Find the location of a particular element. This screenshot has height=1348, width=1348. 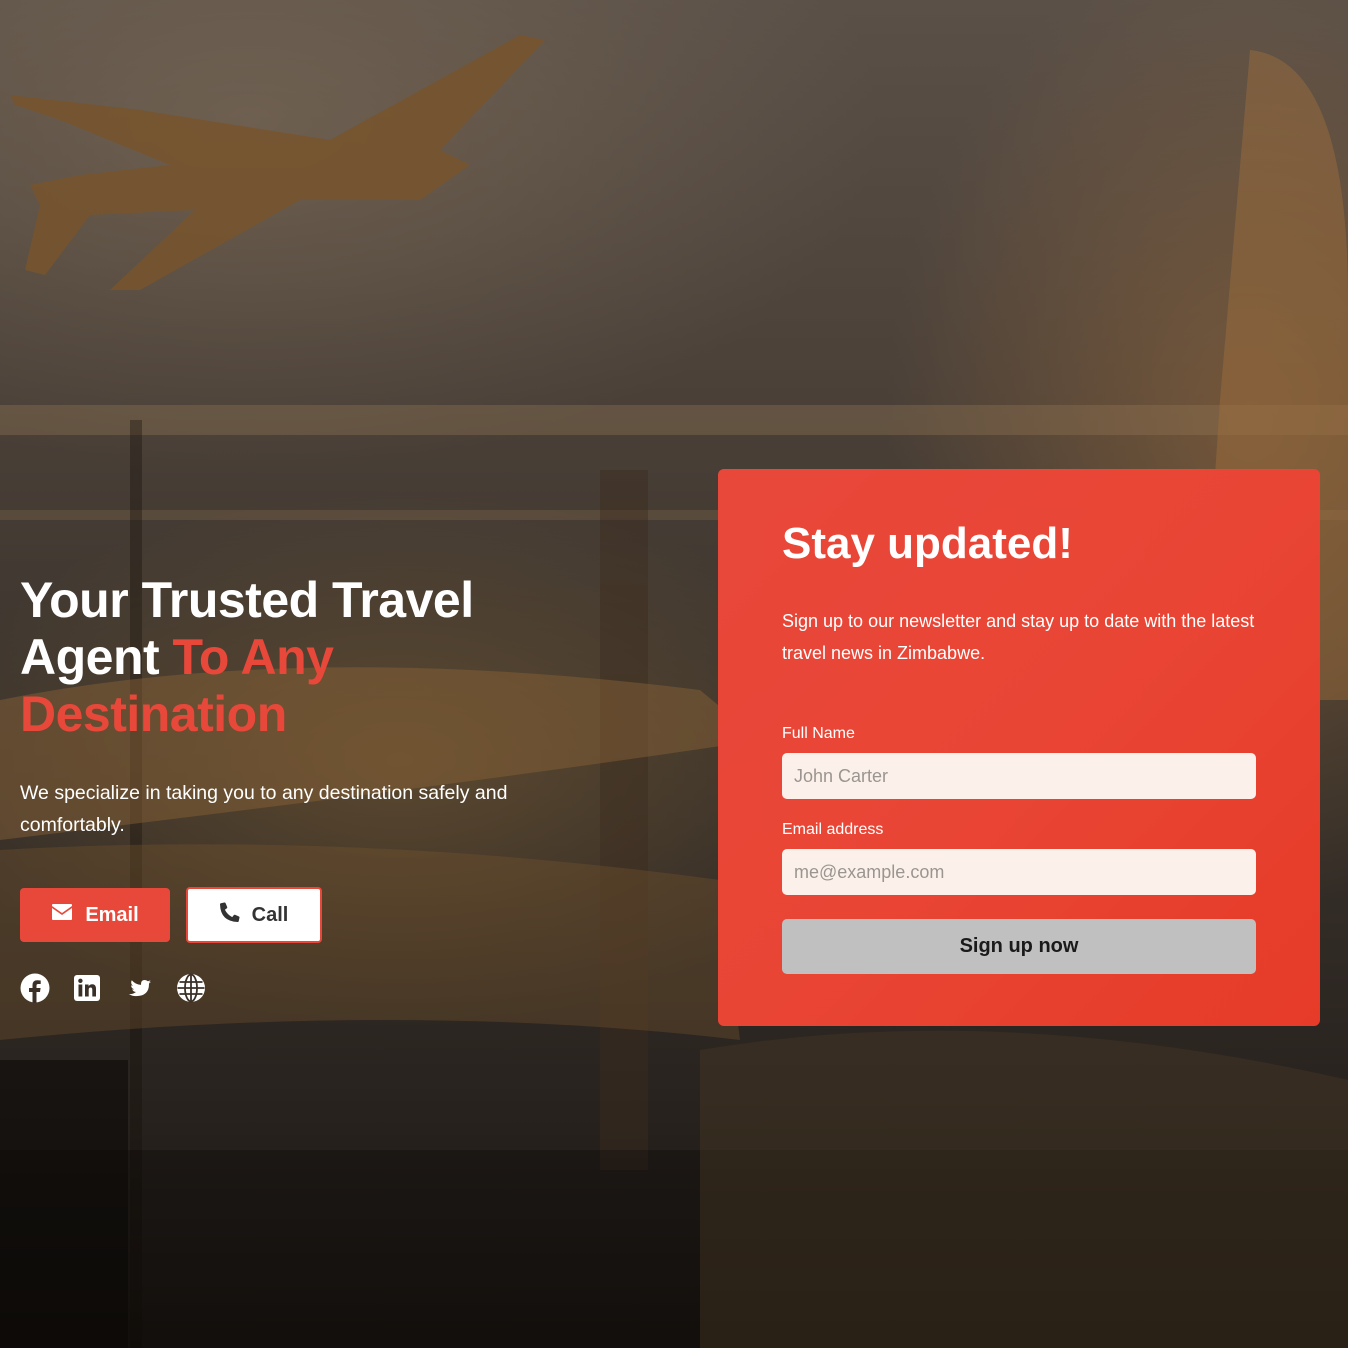

call-button-label: Call is located at coordinates (270, 914).